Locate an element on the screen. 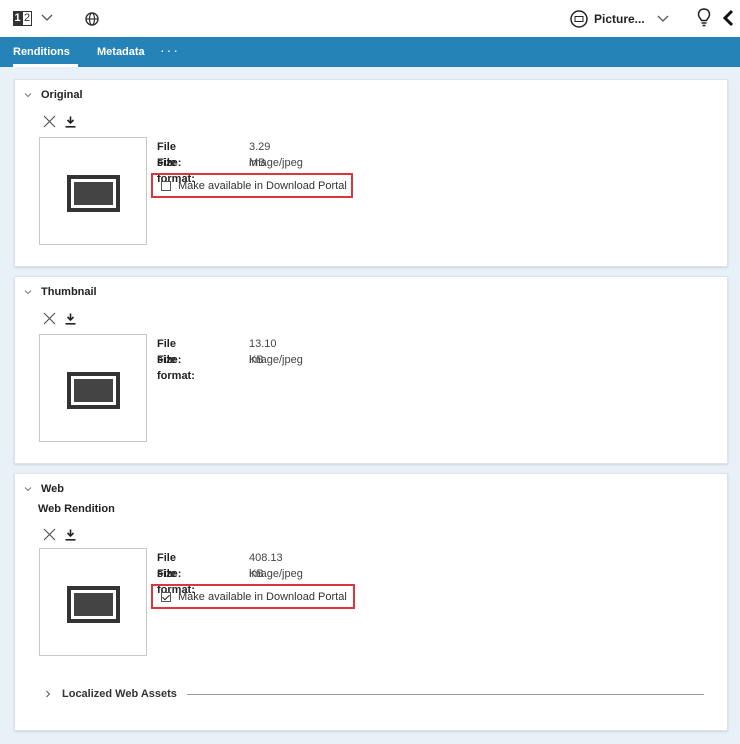  number-digit-1: 1 is located at coordinates (17, 18).